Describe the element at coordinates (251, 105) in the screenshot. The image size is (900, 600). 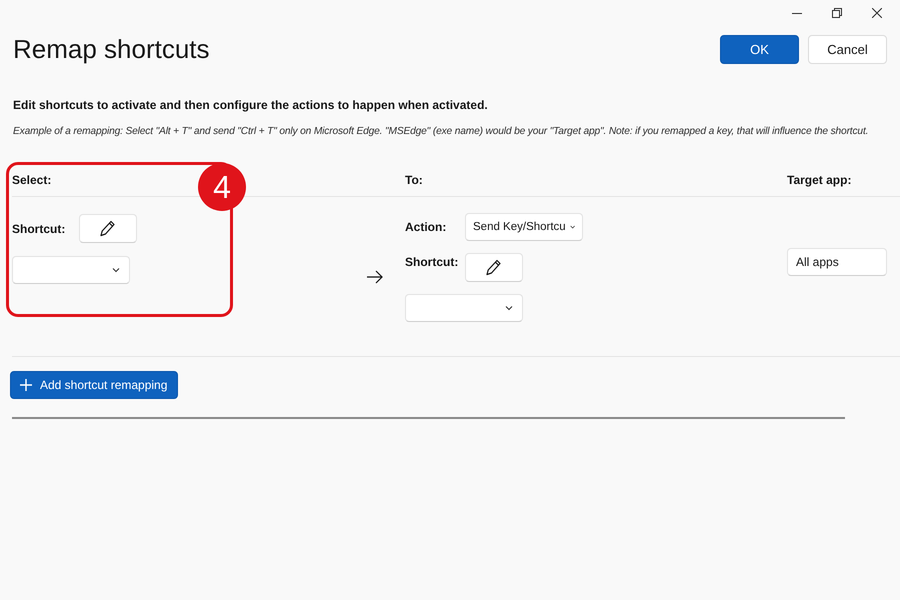
I see `description-text: Edit shortcuts to activate and then configure the actions to happen when activated.` at that location.